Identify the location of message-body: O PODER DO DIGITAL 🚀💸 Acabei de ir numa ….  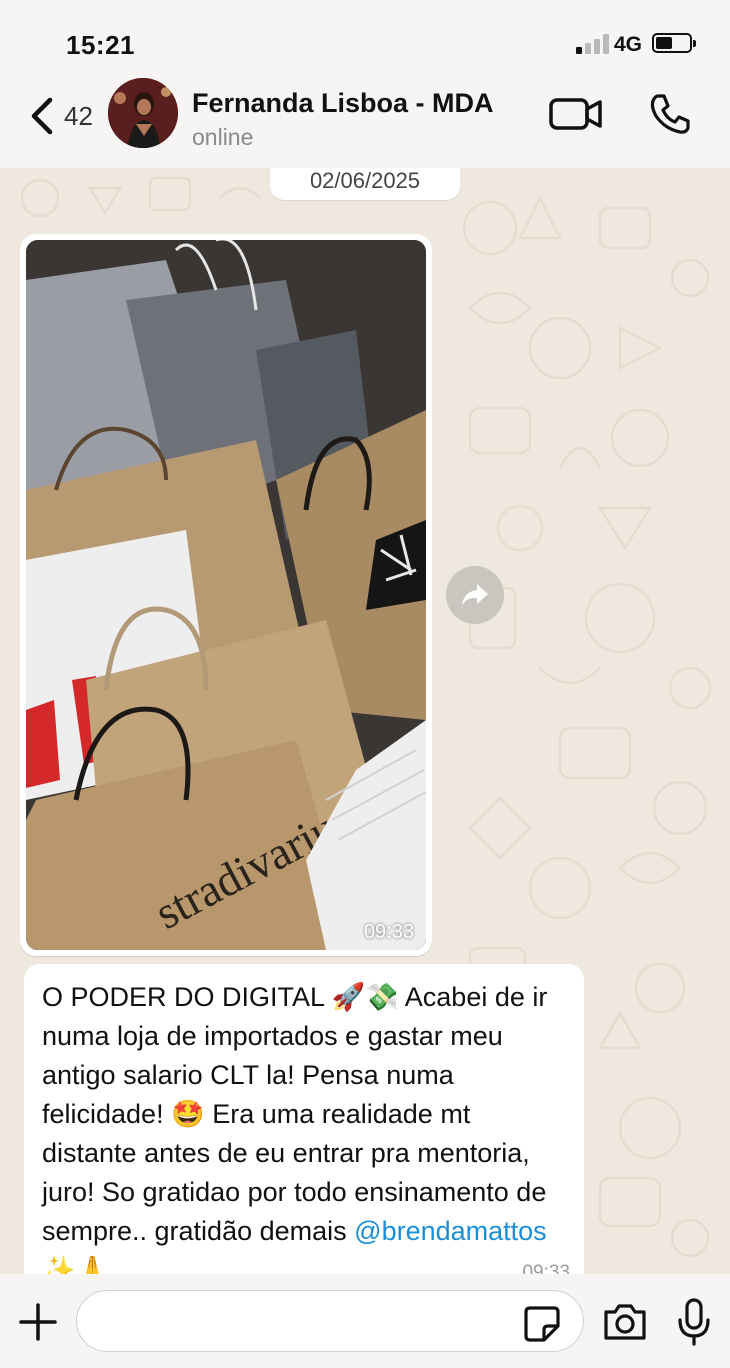
(295, 1114).